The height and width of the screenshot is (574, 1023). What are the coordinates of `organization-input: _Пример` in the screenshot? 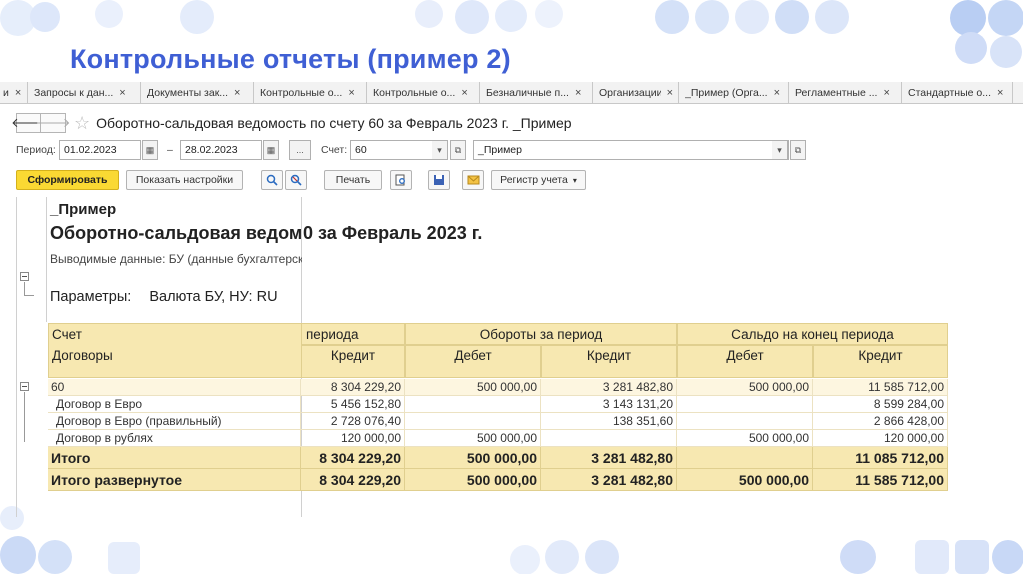 It's located at (631, 150).